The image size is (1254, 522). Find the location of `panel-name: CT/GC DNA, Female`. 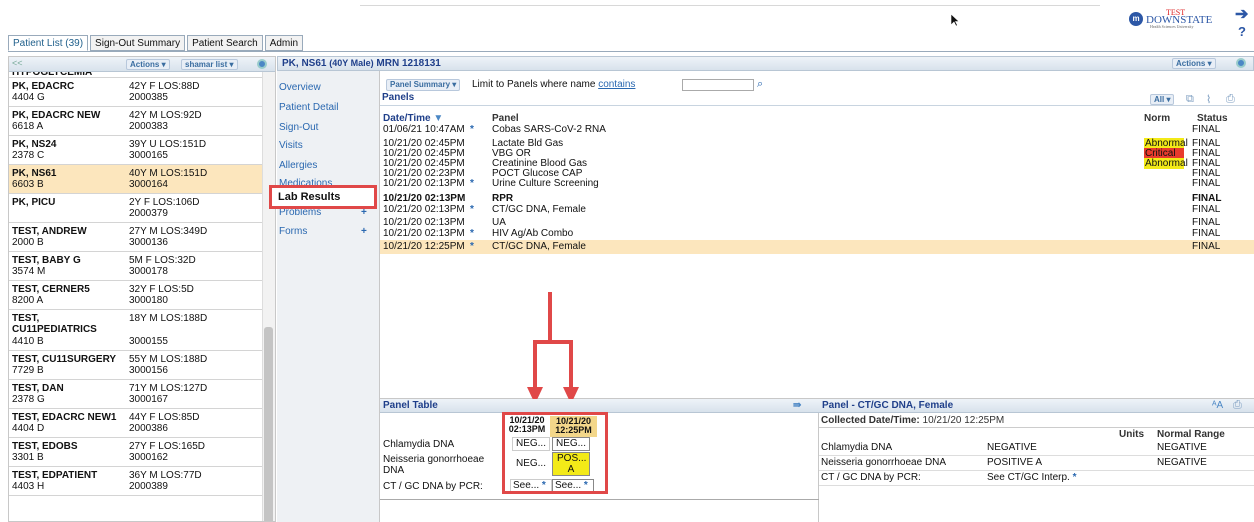

panel-name: CT/GC DNA, Female is located at coordinates (539, 246).